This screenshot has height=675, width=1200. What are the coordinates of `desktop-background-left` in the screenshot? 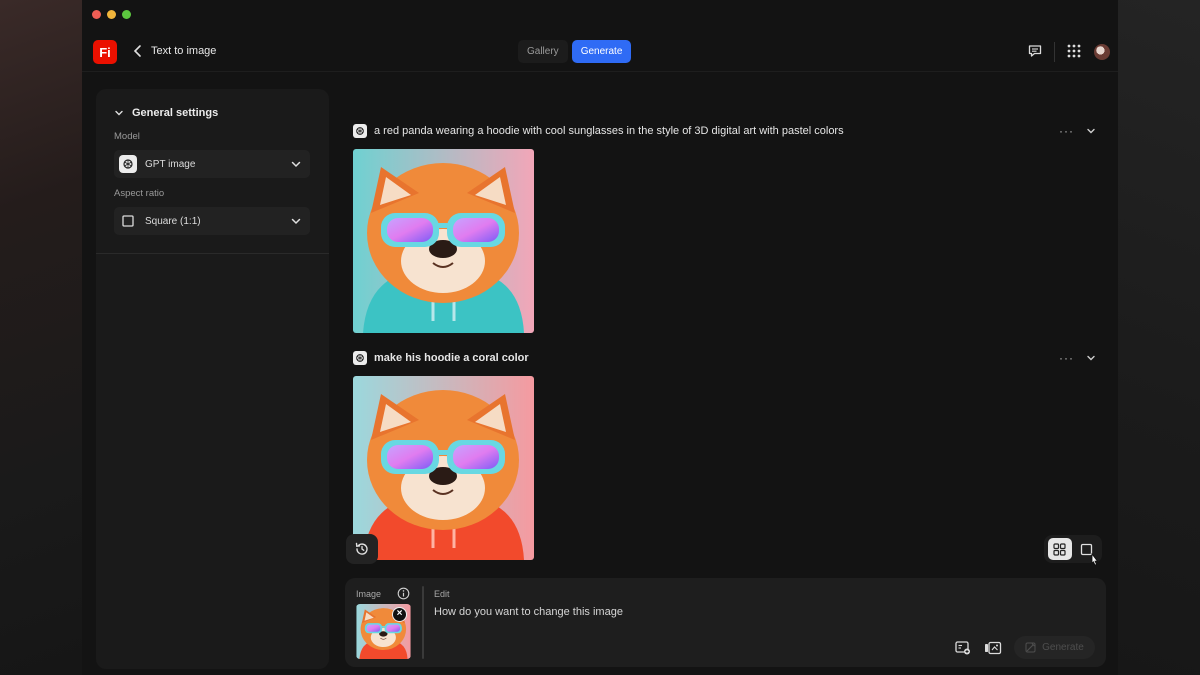 It's located at (41, 337).